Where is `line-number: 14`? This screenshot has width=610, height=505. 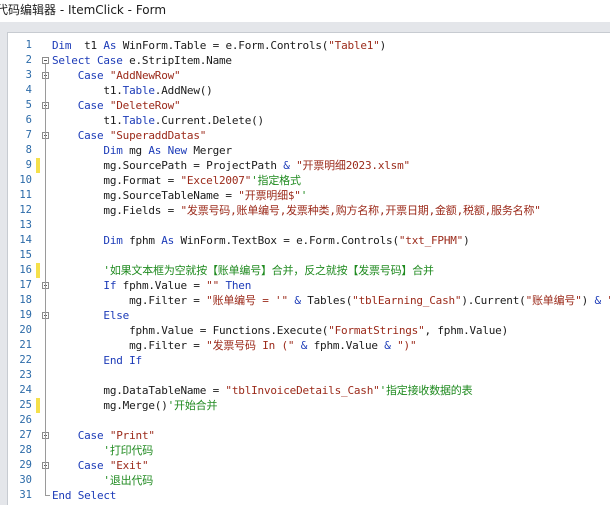
line-number: 14 is located at coordinates (25, 240).